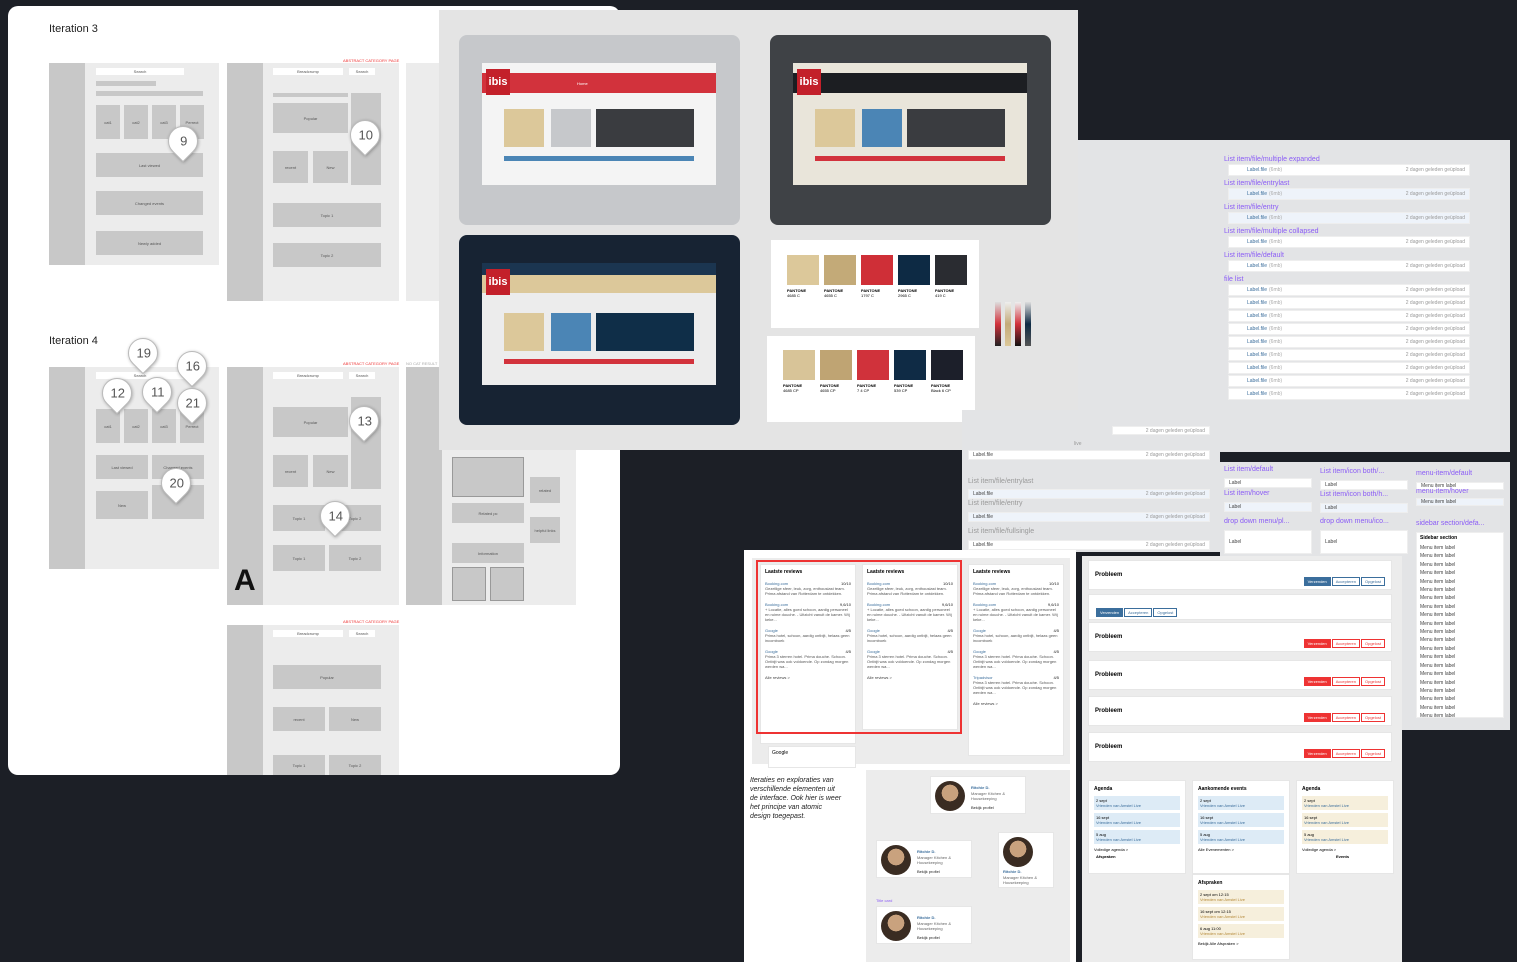  Describe the element at coordinates (877, 280) in the screenshot. I see `swatch: PANTONE 1797 C` at that location.